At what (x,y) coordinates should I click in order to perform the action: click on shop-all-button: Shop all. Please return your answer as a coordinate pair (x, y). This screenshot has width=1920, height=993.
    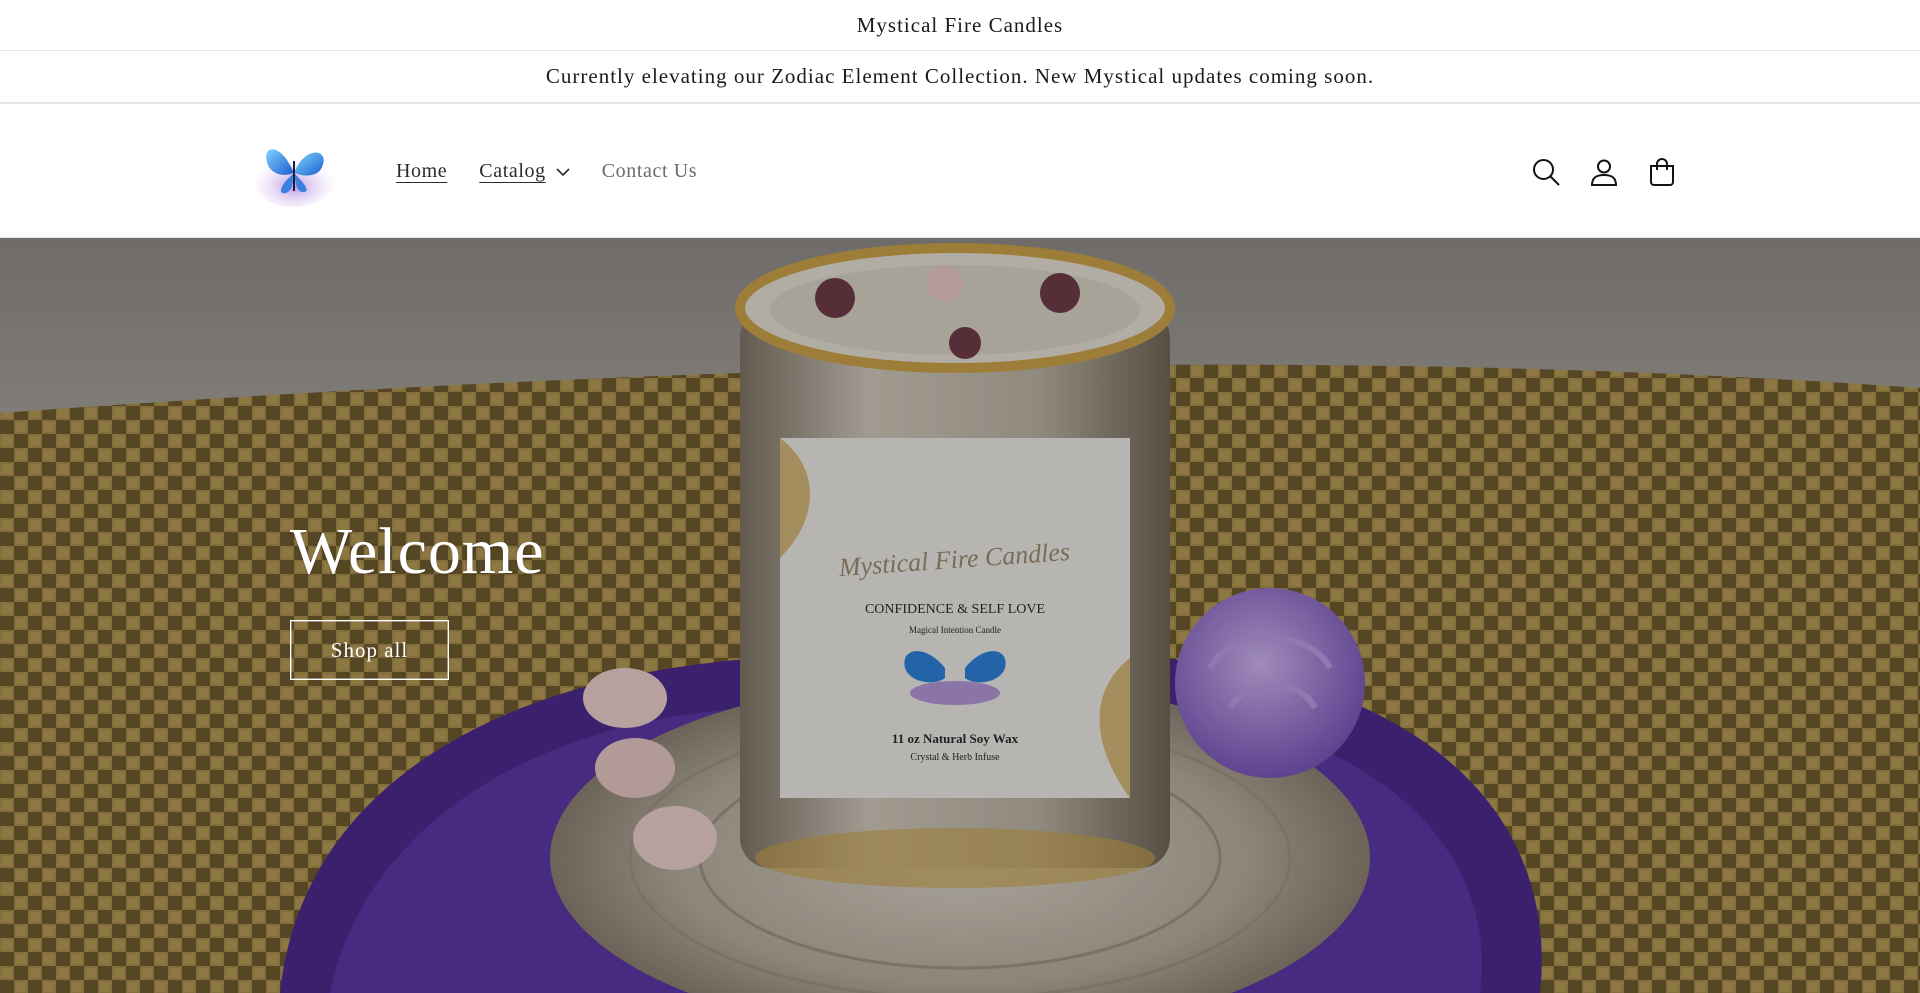
    Looking at the image, I should click on (369, 650).